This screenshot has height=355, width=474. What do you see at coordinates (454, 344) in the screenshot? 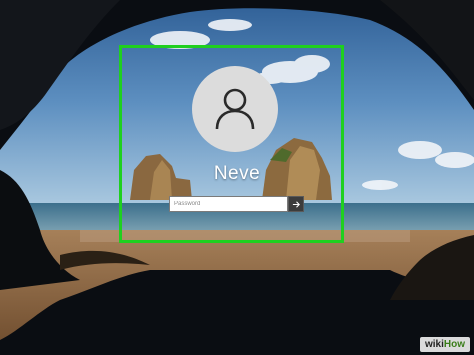
I see `watermark-how: How` at bounding box center [454, 344].